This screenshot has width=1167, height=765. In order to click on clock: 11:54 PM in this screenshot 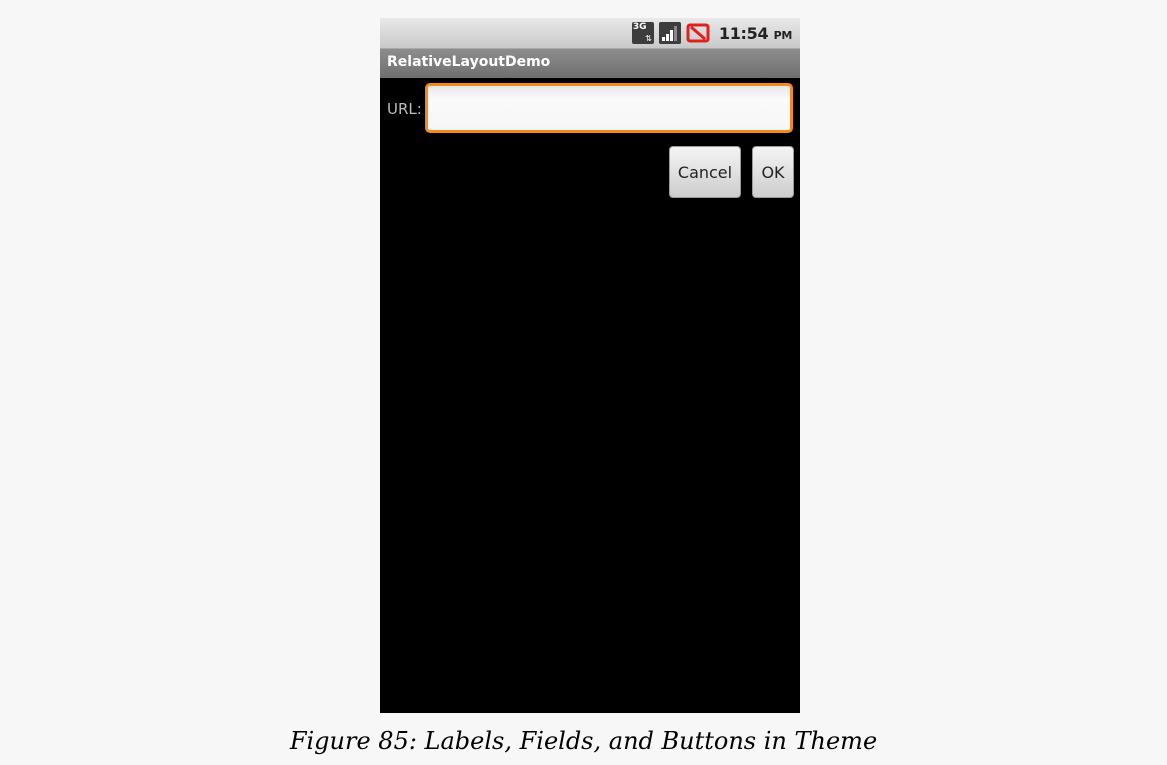, I will do `click(755, 33)`.